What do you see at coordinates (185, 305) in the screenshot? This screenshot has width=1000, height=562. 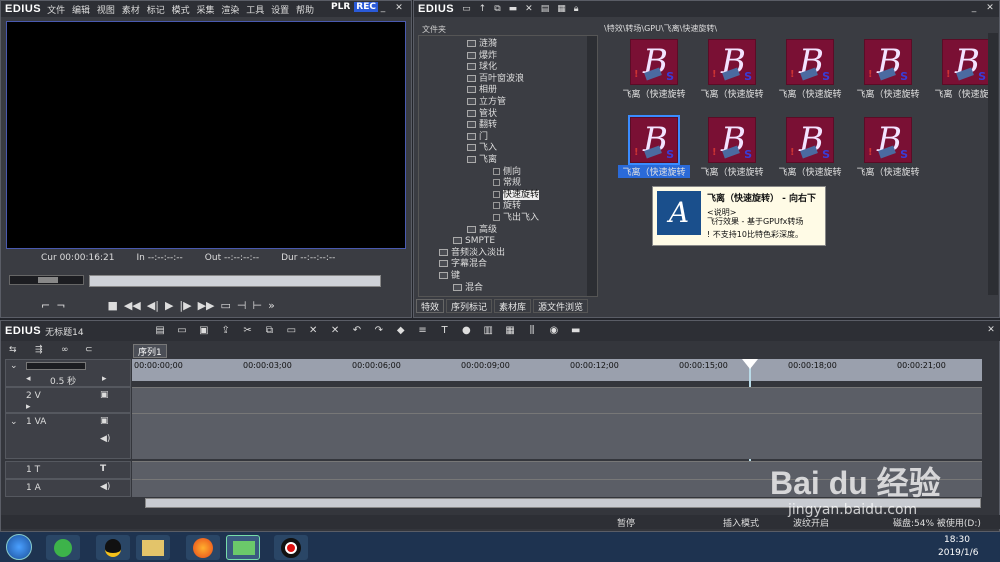 I see `step-forward-icon: |▶` at bounding box center [185, 305].